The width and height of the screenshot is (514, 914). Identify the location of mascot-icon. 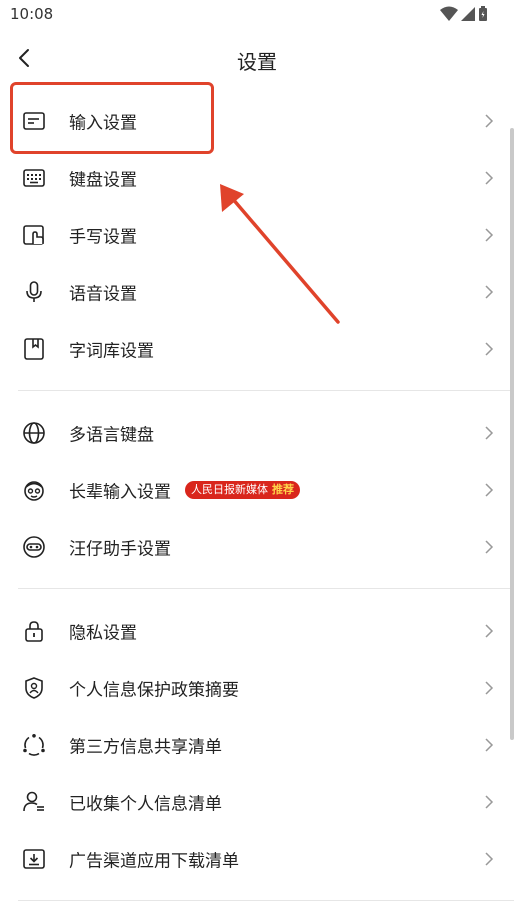
(34, 546).